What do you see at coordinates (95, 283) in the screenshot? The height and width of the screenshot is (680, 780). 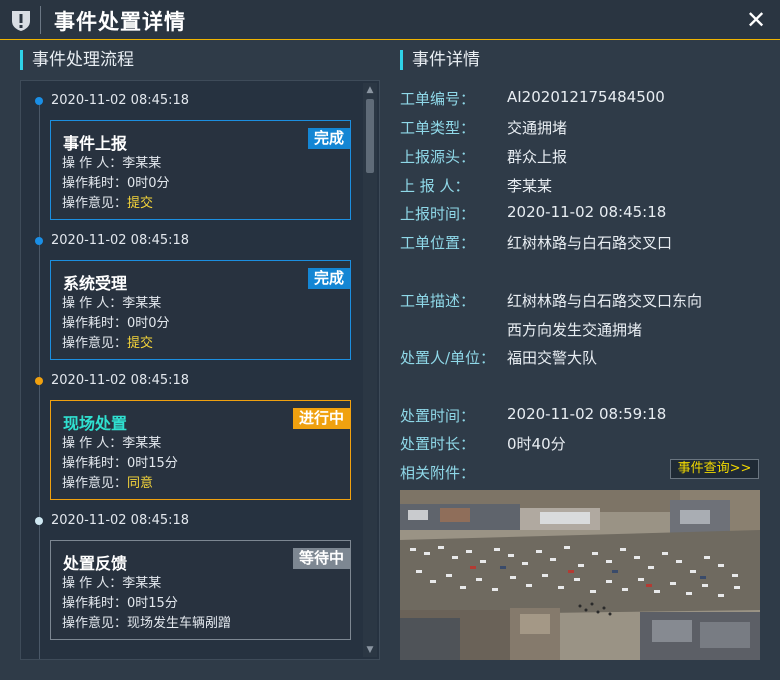 I see `step-title: 系统受理` at bounding box center [95, 283].